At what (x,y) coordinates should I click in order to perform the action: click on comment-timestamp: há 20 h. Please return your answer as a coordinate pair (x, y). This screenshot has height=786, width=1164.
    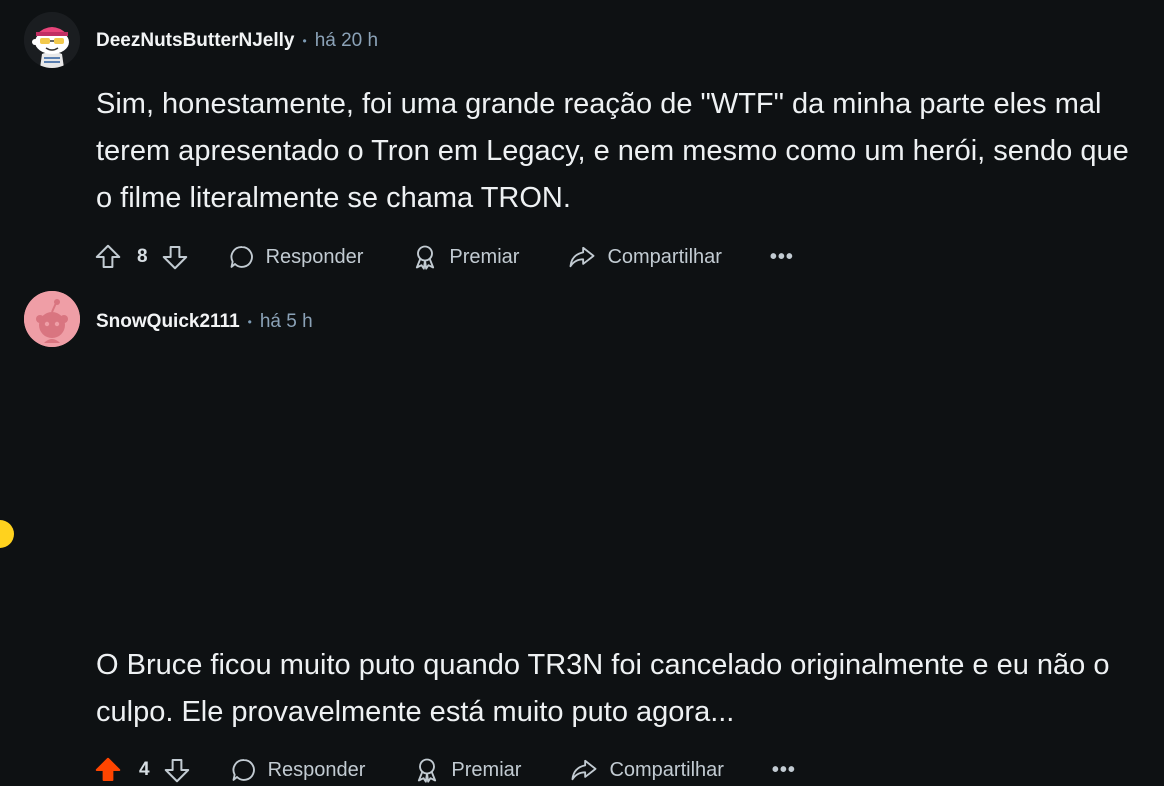
    Looking at the image, I should click on (346, 41).